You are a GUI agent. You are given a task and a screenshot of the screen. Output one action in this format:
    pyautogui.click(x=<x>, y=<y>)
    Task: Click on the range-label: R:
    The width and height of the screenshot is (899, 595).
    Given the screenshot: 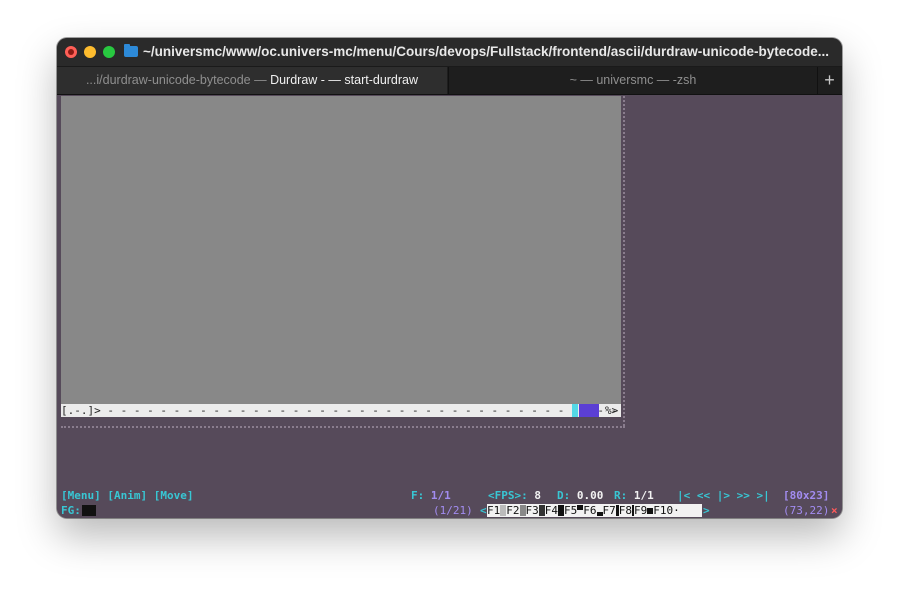 What is the action you would take?
    pyautogui.click(x=621, y=495)
    